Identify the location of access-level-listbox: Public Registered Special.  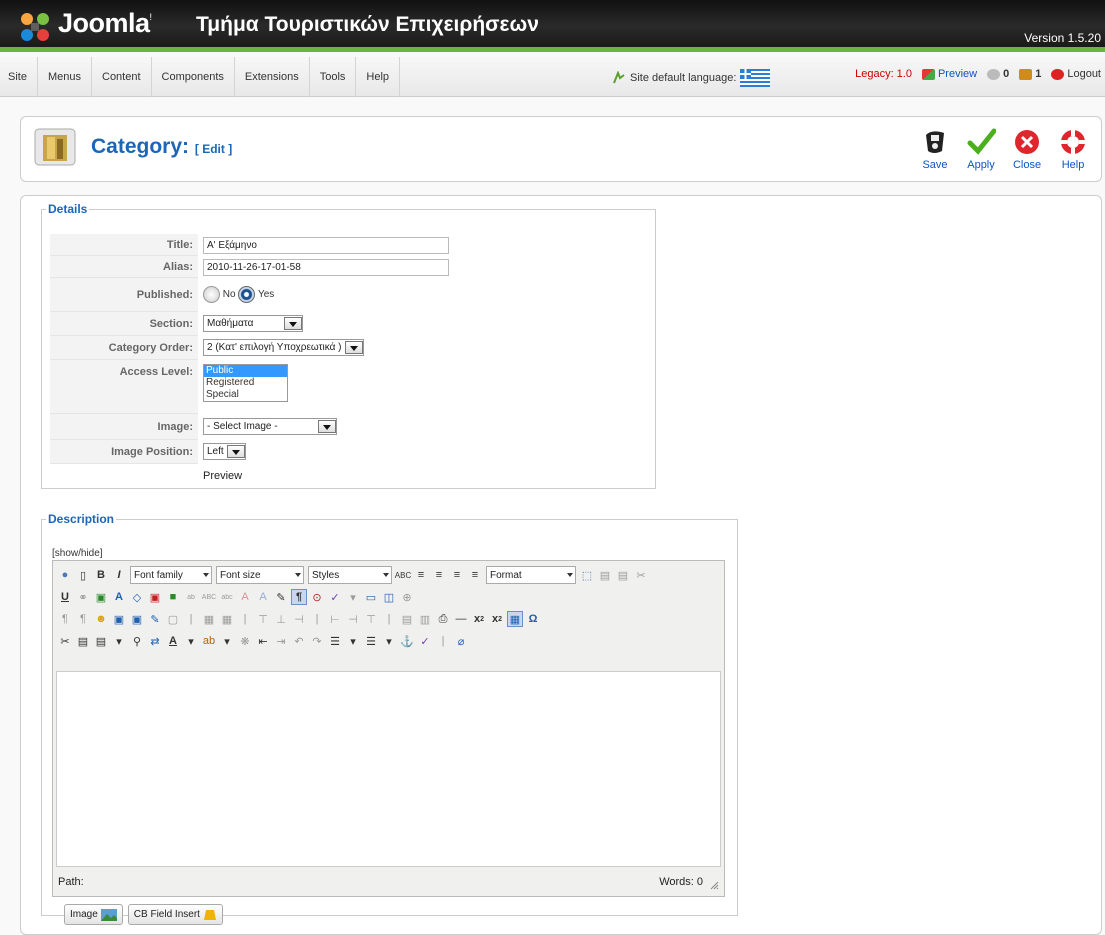
(245, 383).